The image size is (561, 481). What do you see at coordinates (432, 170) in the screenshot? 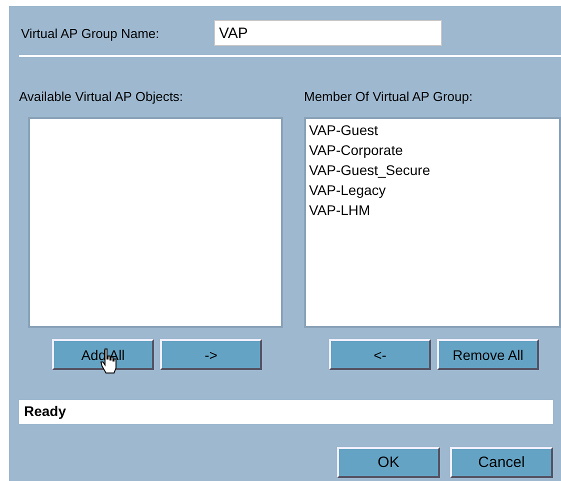
I see `member-item: VAP-Guest_Secure` at bounding box center [432, 170].